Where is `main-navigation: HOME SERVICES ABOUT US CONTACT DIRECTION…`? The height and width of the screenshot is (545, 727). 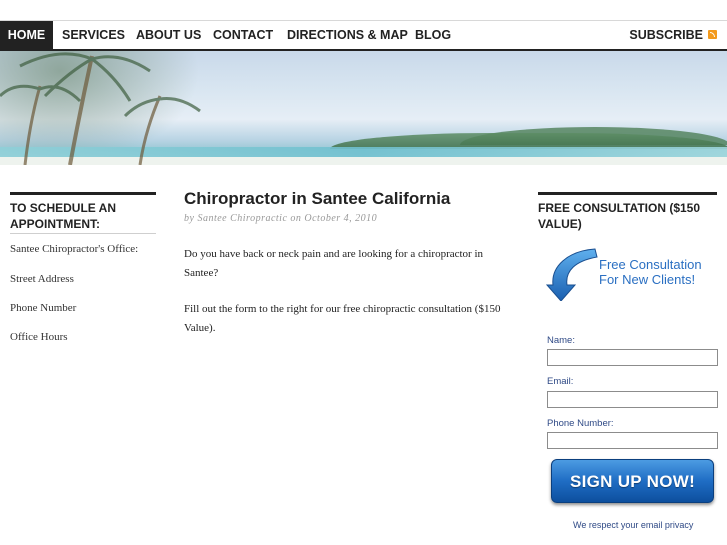
main-navigation: HOME SERVICES ABOUT US CONTACT DIRECTION… is located at coordinates (363, 36).